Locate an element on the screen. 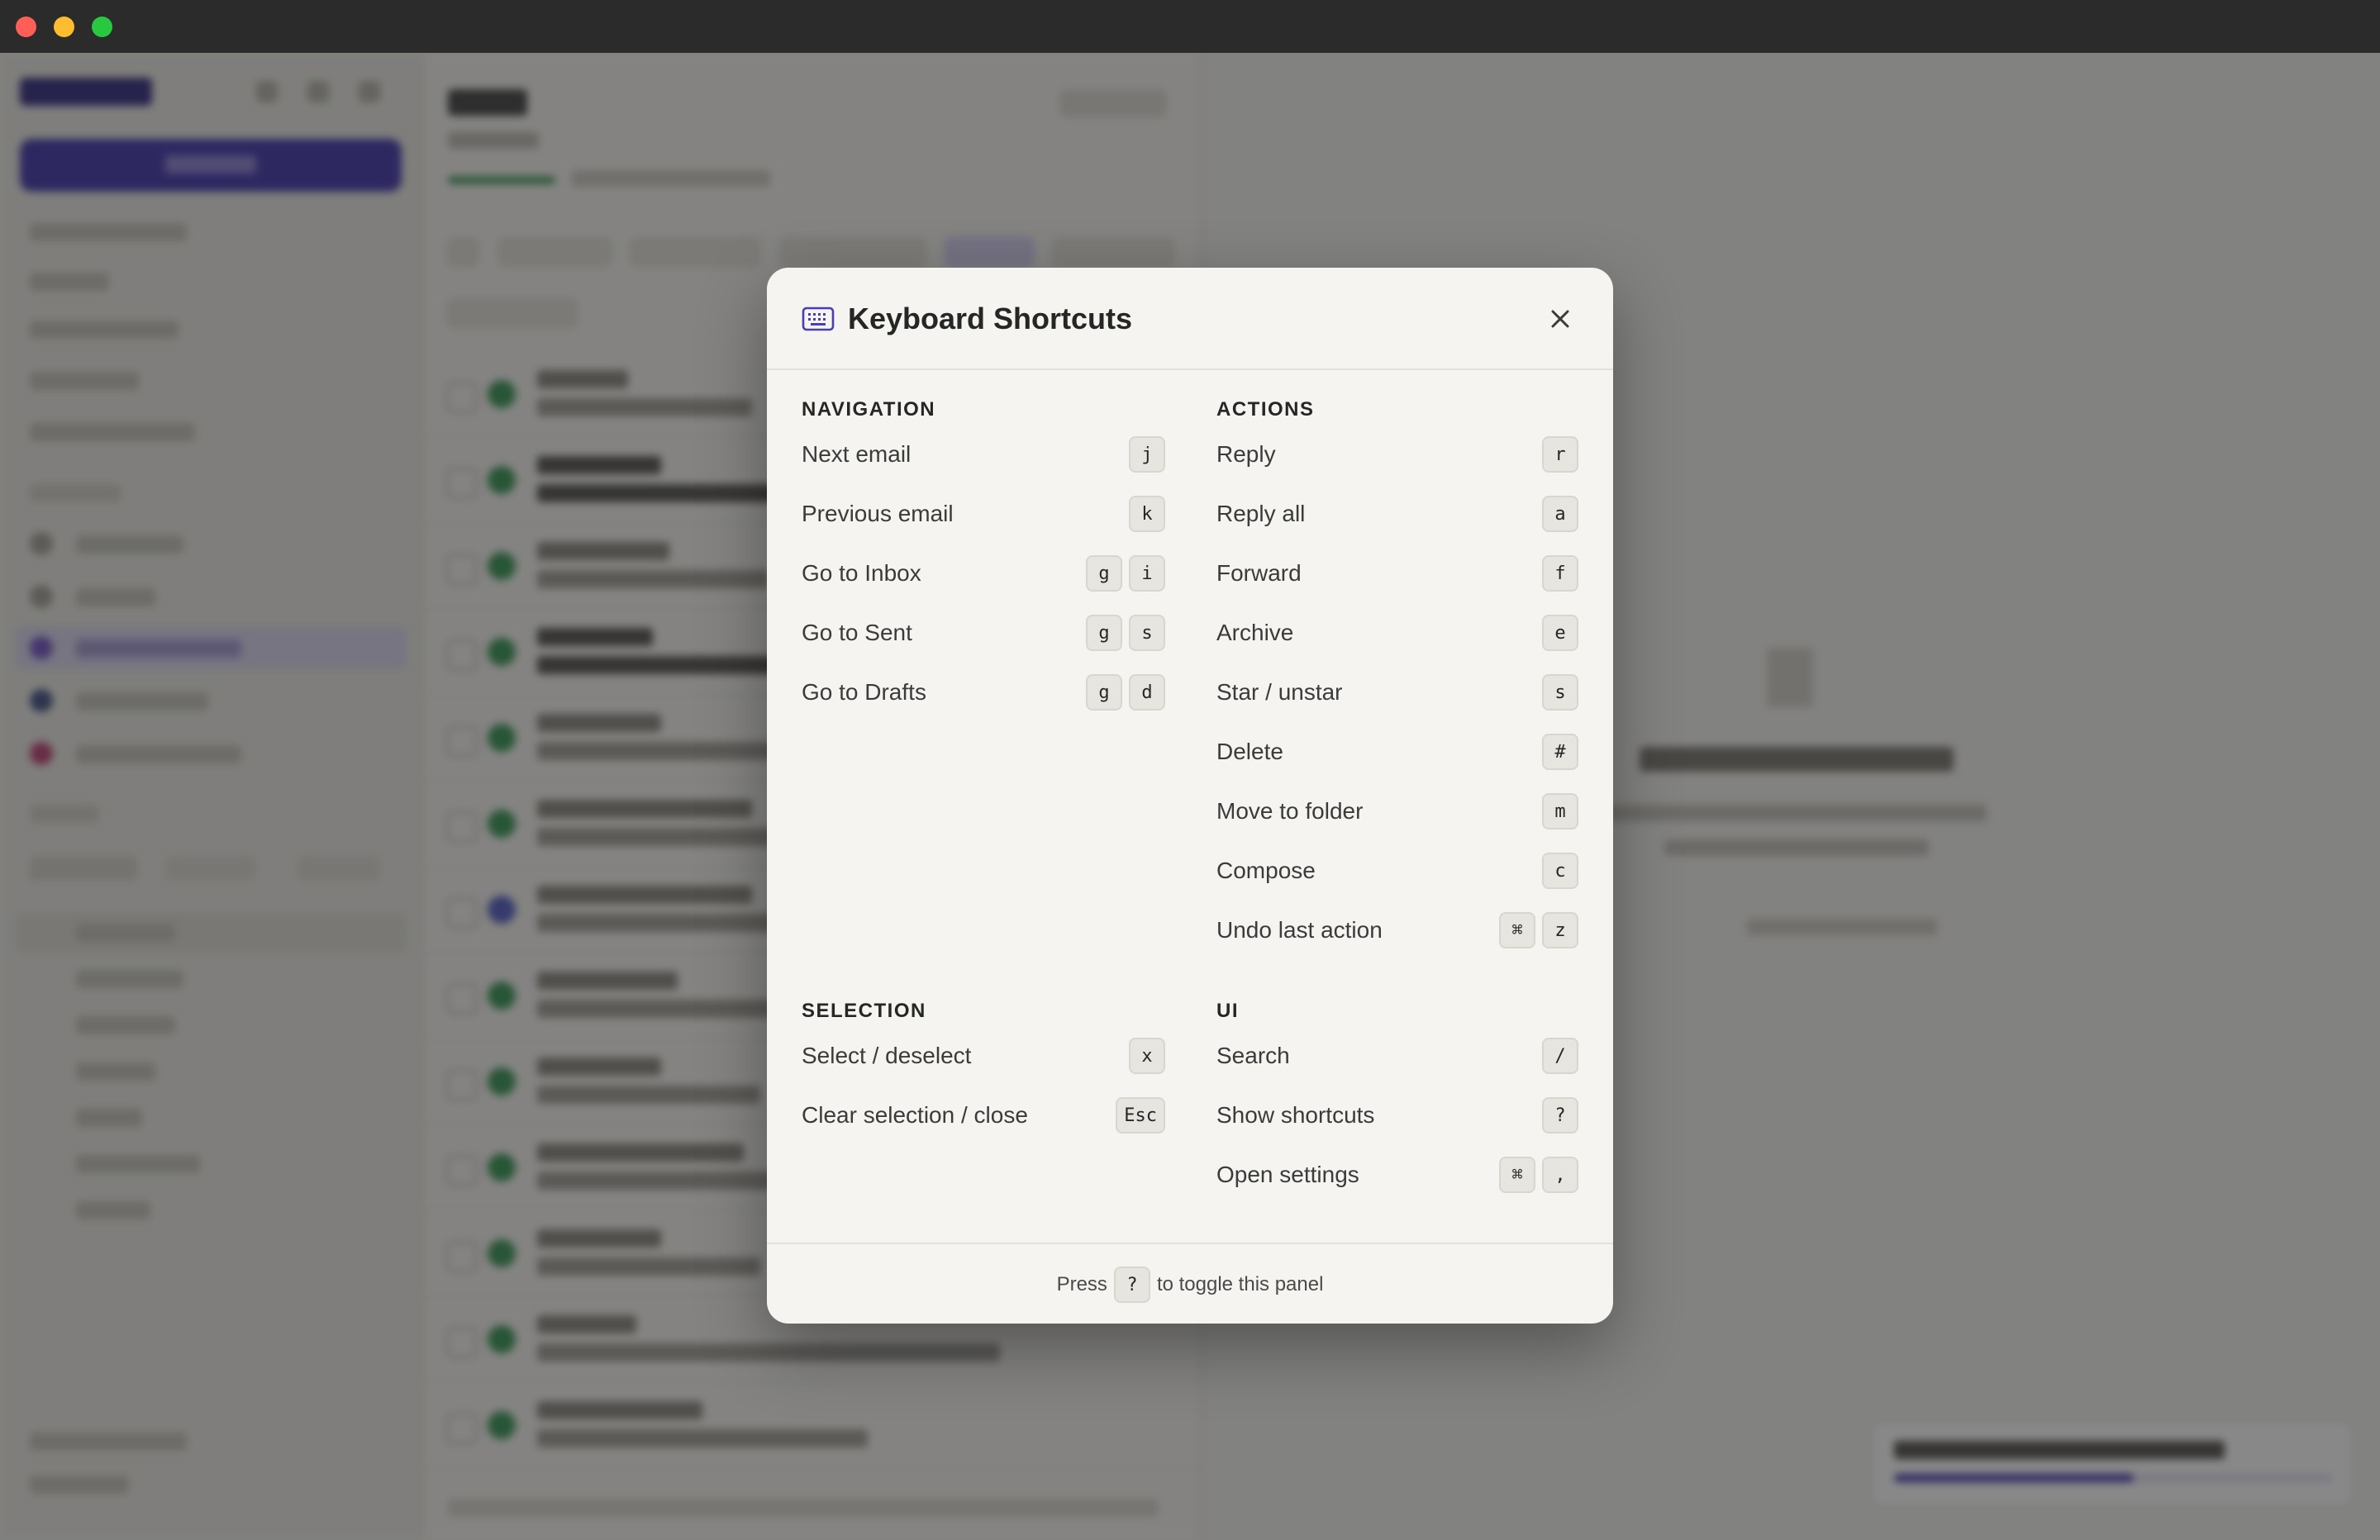 Image resolution: width=2380 pixels, height=1540 pixels. shortcut-label: Next email is located at coordinates (857, 454).